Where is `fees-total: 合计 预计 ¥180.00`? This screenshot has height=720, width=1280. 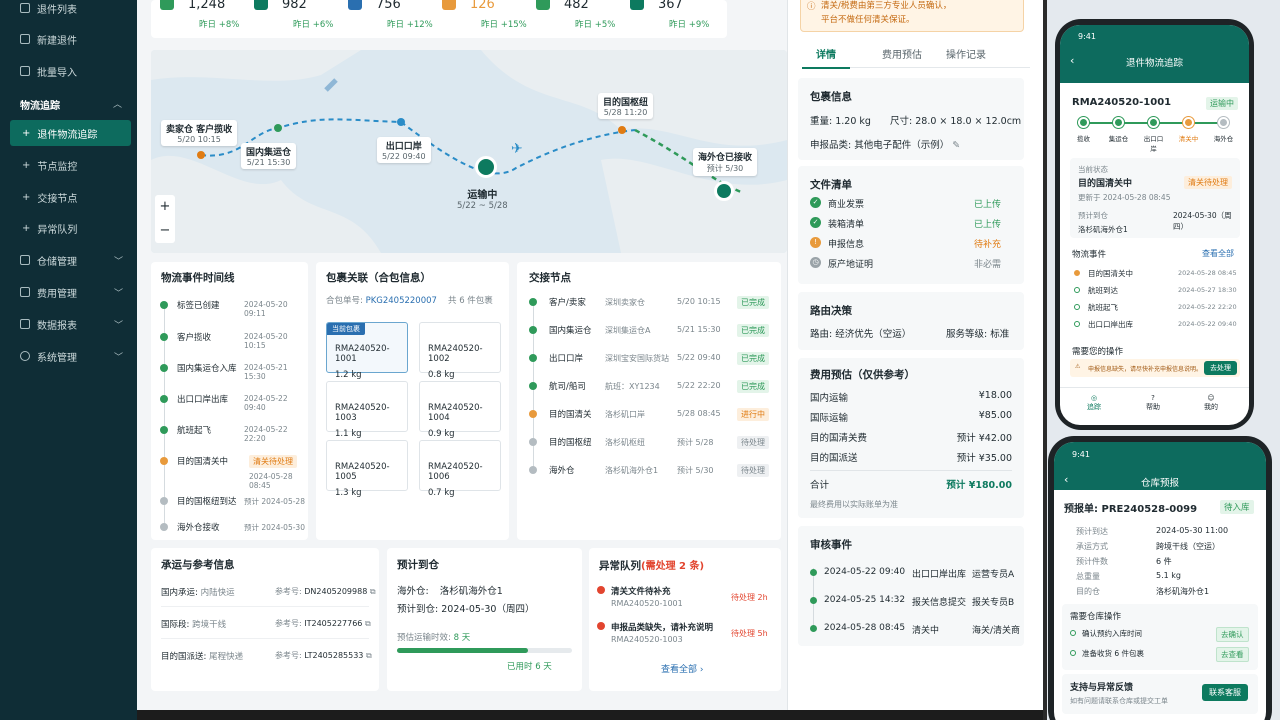
fees-total: 合计 预计 ¥180.00 is located at coordinates (911, 485).